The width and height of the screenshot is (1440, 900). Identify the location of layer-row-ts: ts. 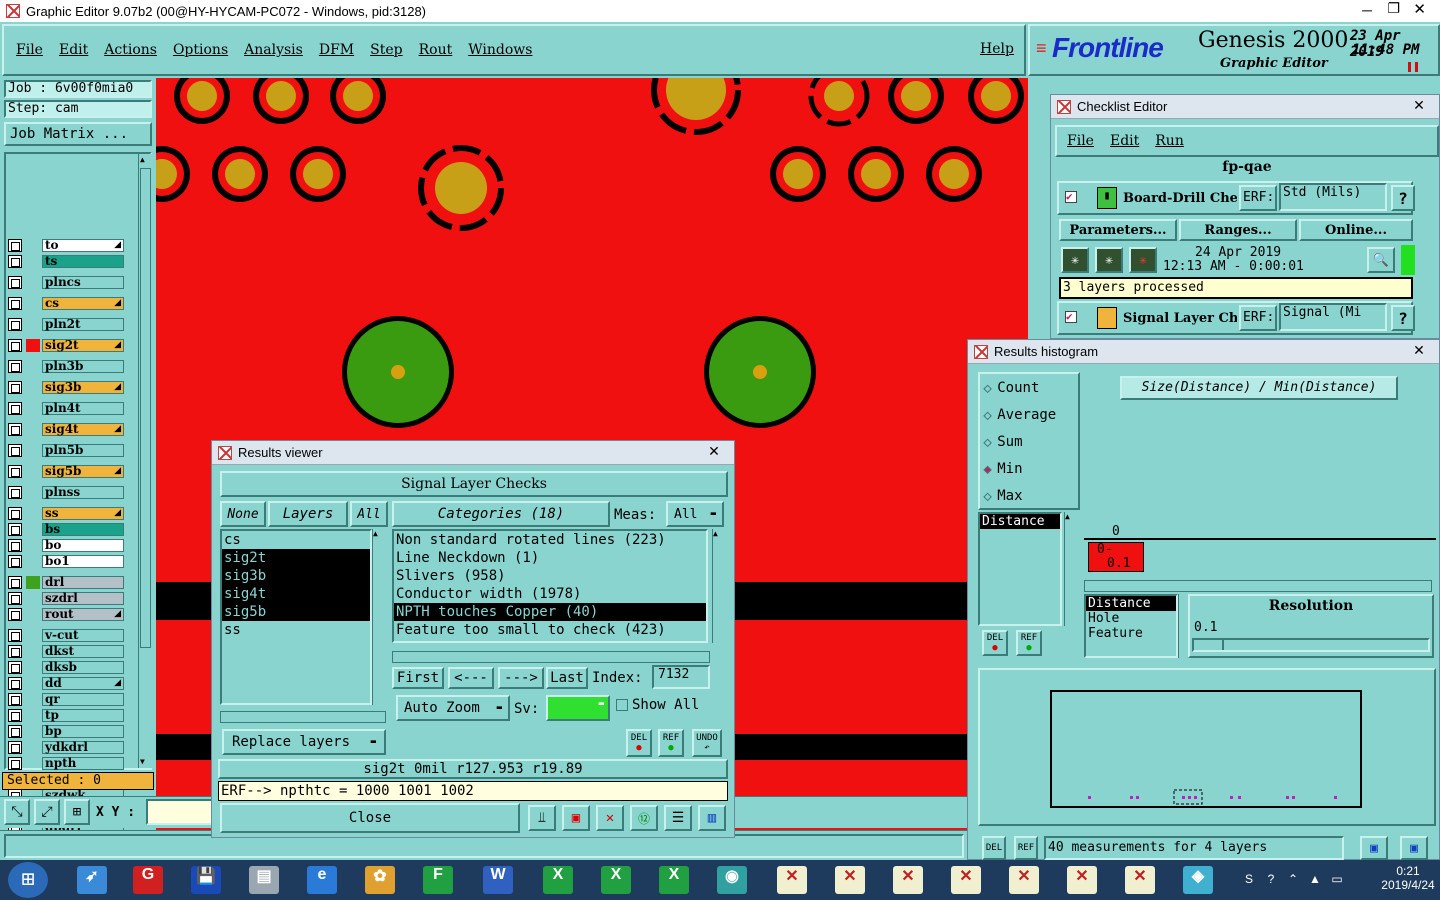
(66, 261).